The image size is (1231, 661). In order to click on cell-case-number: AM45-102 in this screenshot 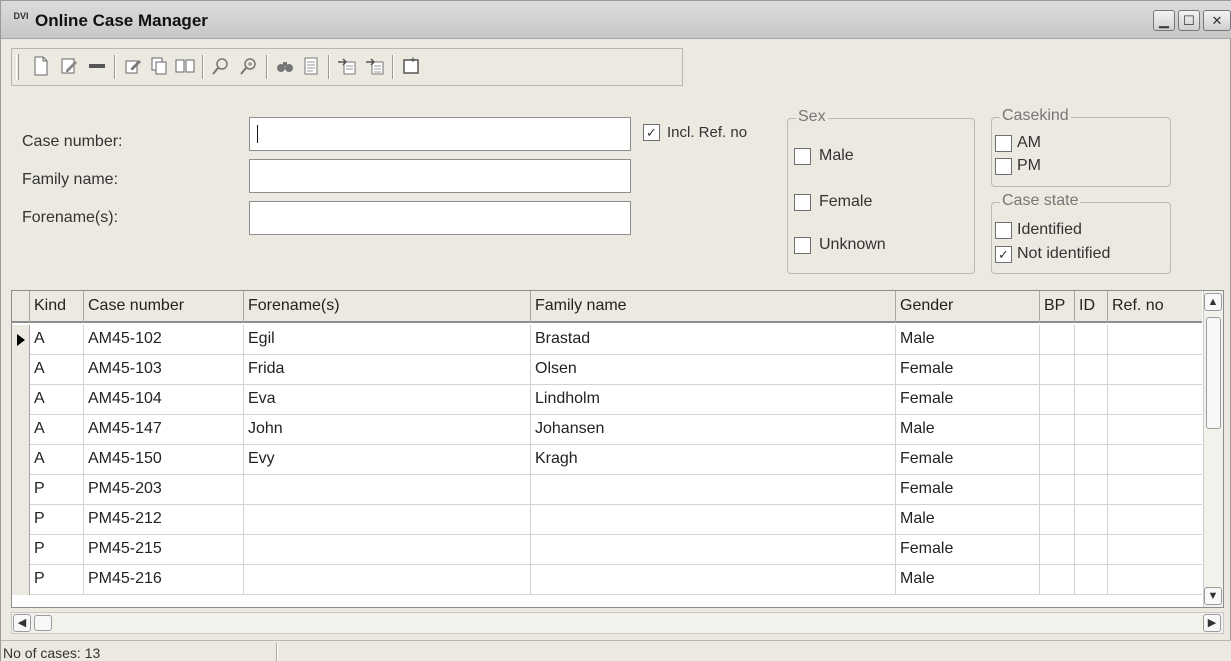, I will do `click(164, 340)`.